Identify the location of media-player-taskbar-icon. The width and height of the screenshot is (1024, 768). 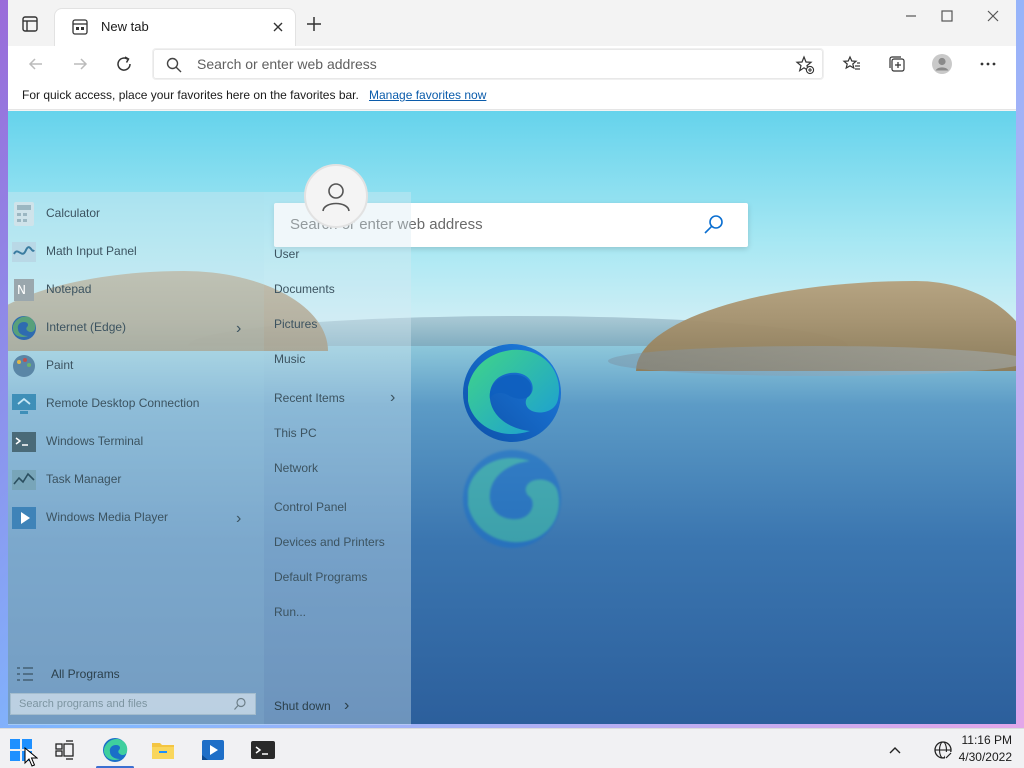
(213, 750).